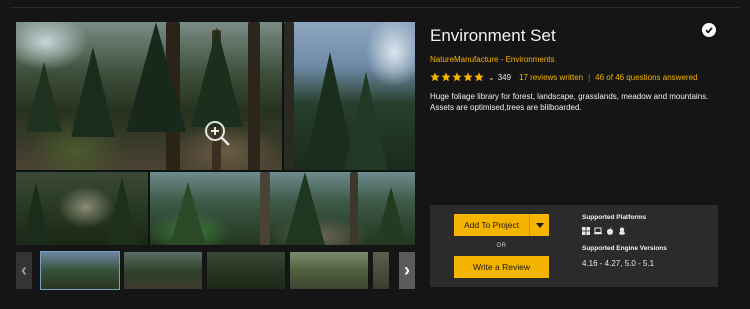 The image size is (750, 309). I want to click on thumbnail-strip: ‹ ›, so click(215, 270).